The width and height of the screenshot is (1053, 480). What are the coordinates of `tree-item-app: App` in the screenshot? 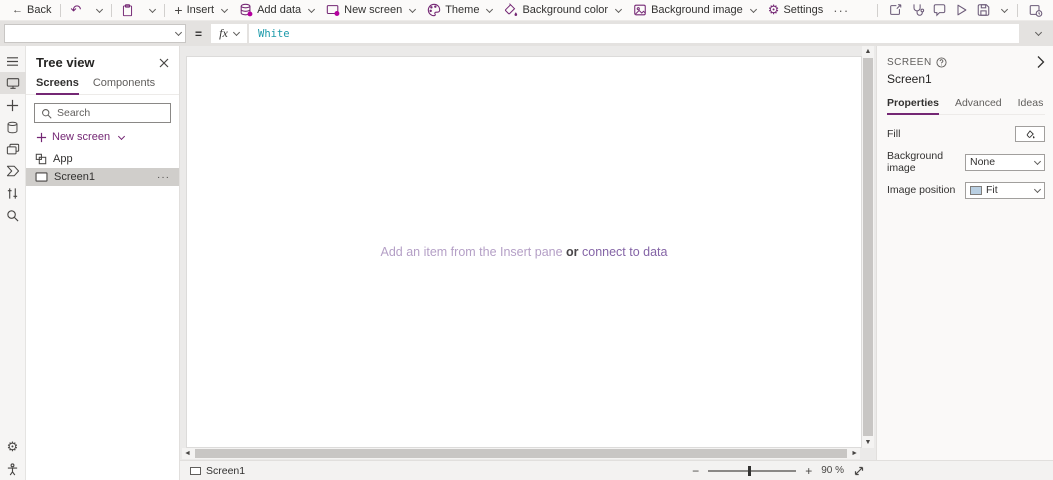 It's located at (102, 159).